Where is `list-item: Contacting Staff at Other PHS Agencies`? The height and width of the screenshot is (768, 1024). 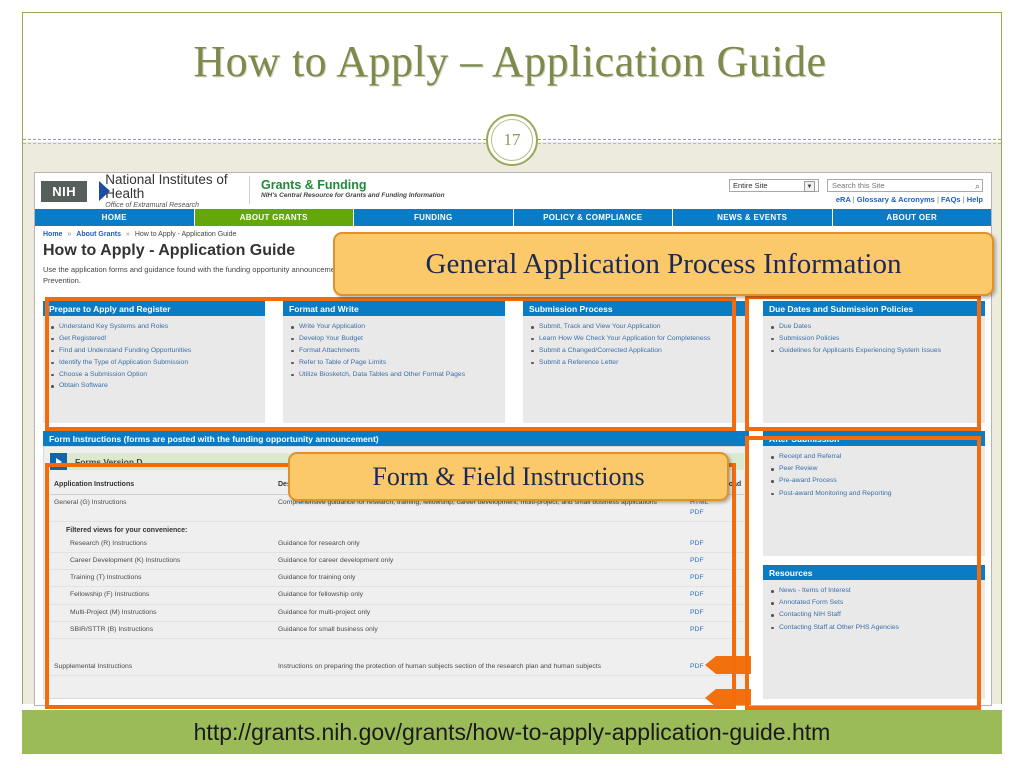
list-item: Contacting Staff at Other PHS Agencies is located at coordinates (875, 628).